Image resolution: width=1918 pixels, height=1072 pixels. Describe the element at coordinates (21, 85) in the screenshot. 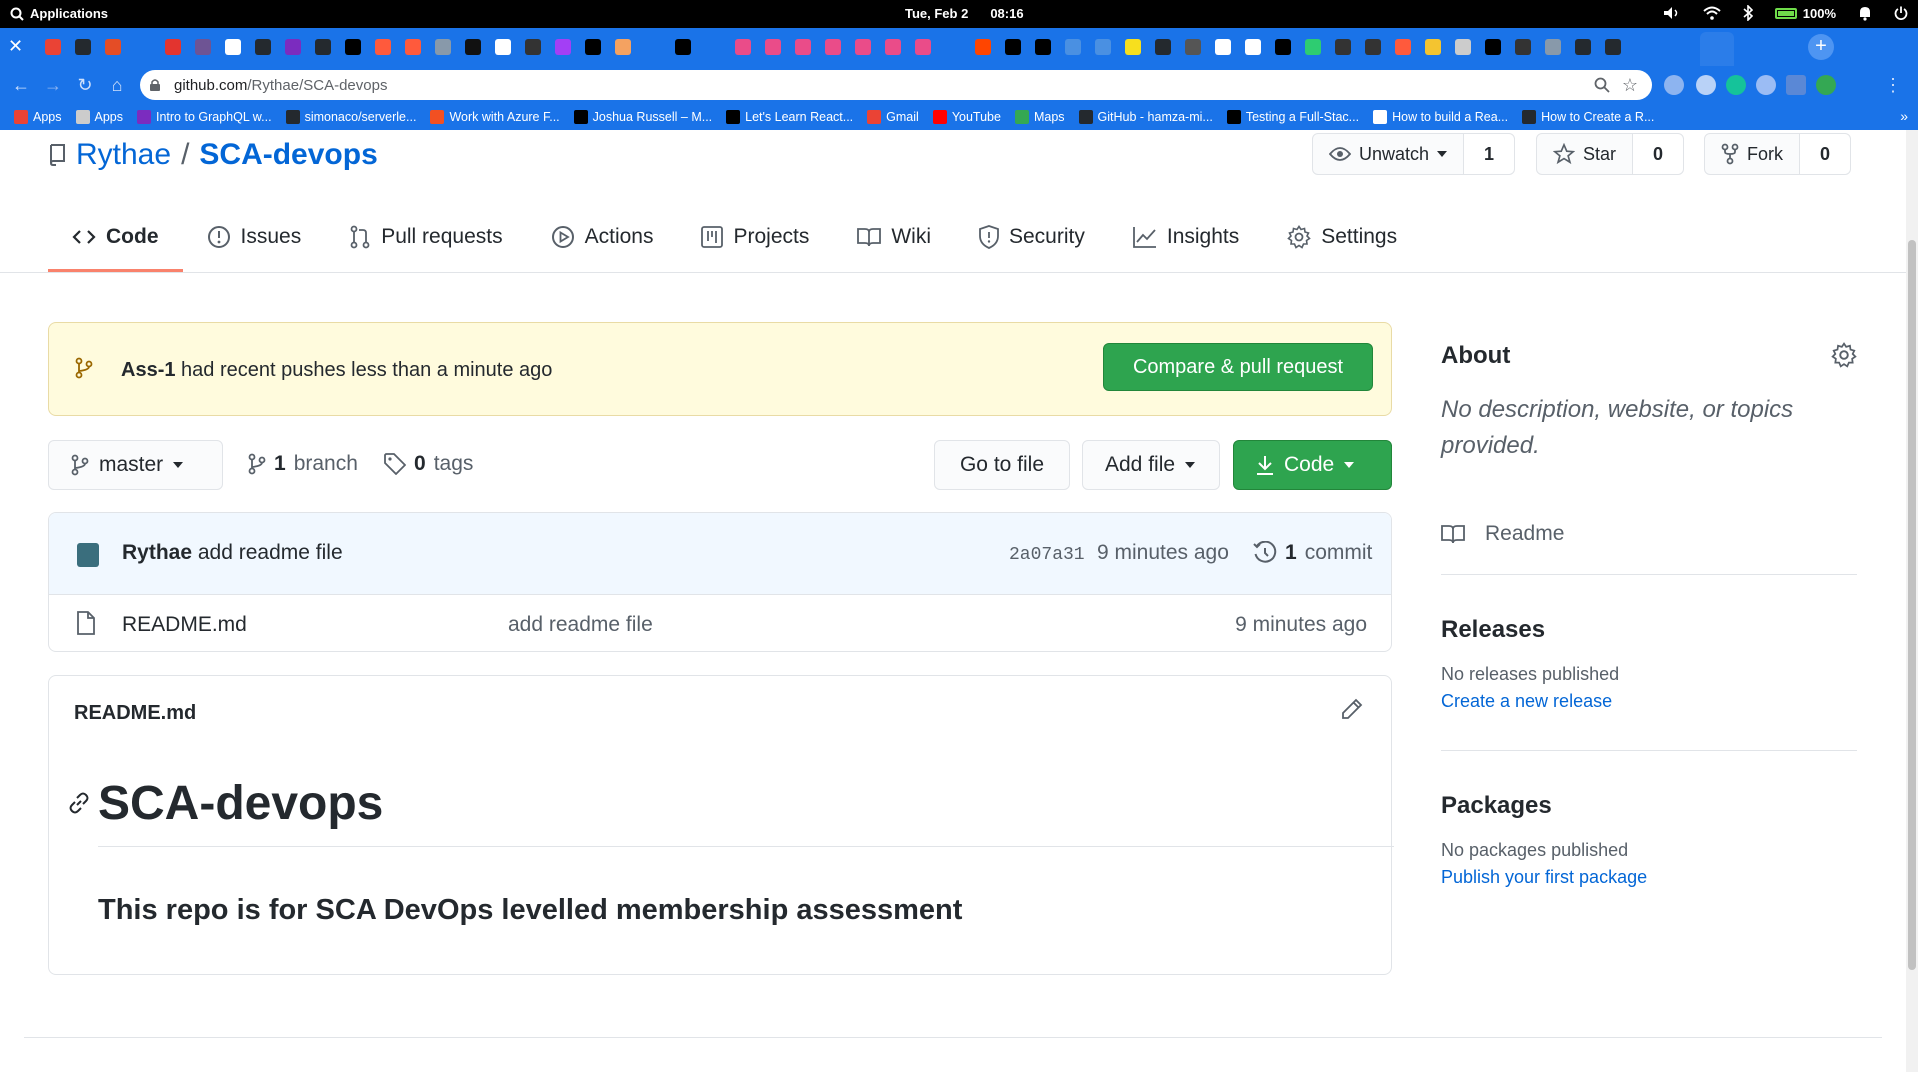

I see `back-arrow-icon: ←` at that location.